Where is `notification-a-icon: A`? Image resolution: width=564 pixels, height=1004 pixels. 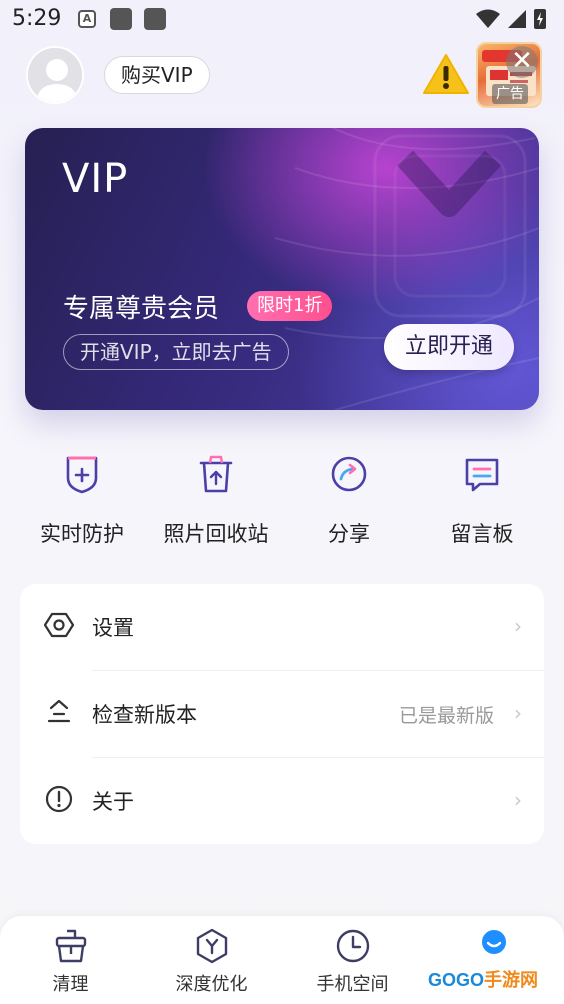
notification-a-icon: A is located at coordinates (87, 19).